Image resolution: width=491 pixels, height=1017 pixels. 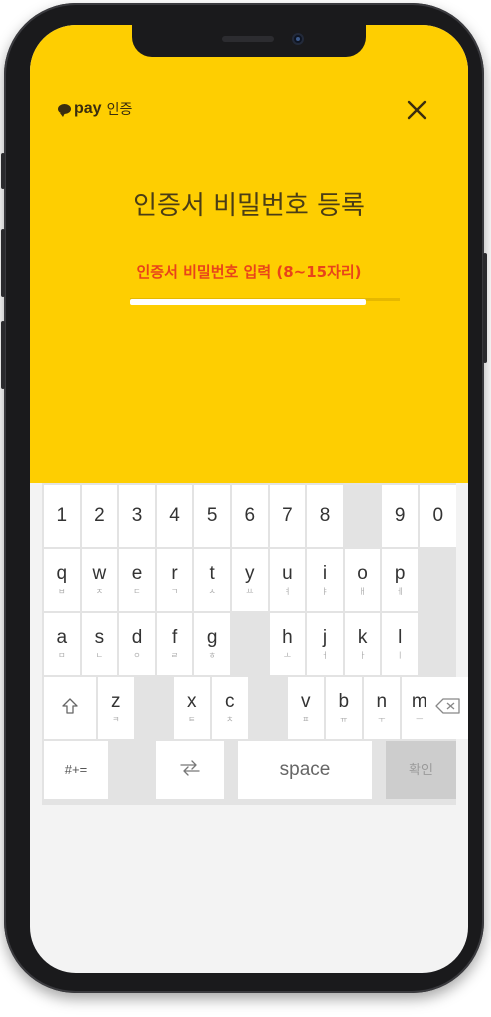 I want to click on key-f: fㄹ, so click(x=174, y=644).